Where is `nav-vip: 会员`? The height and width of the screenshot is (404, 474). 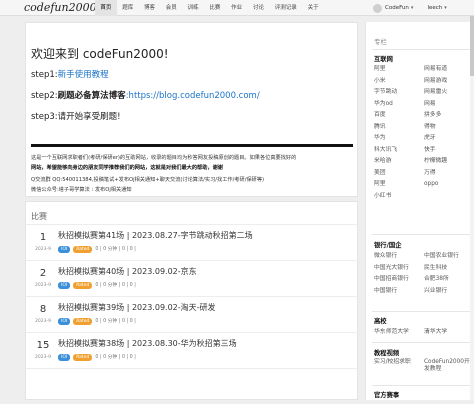 nav-vip: 会员 is located at coordinates (171, 8).